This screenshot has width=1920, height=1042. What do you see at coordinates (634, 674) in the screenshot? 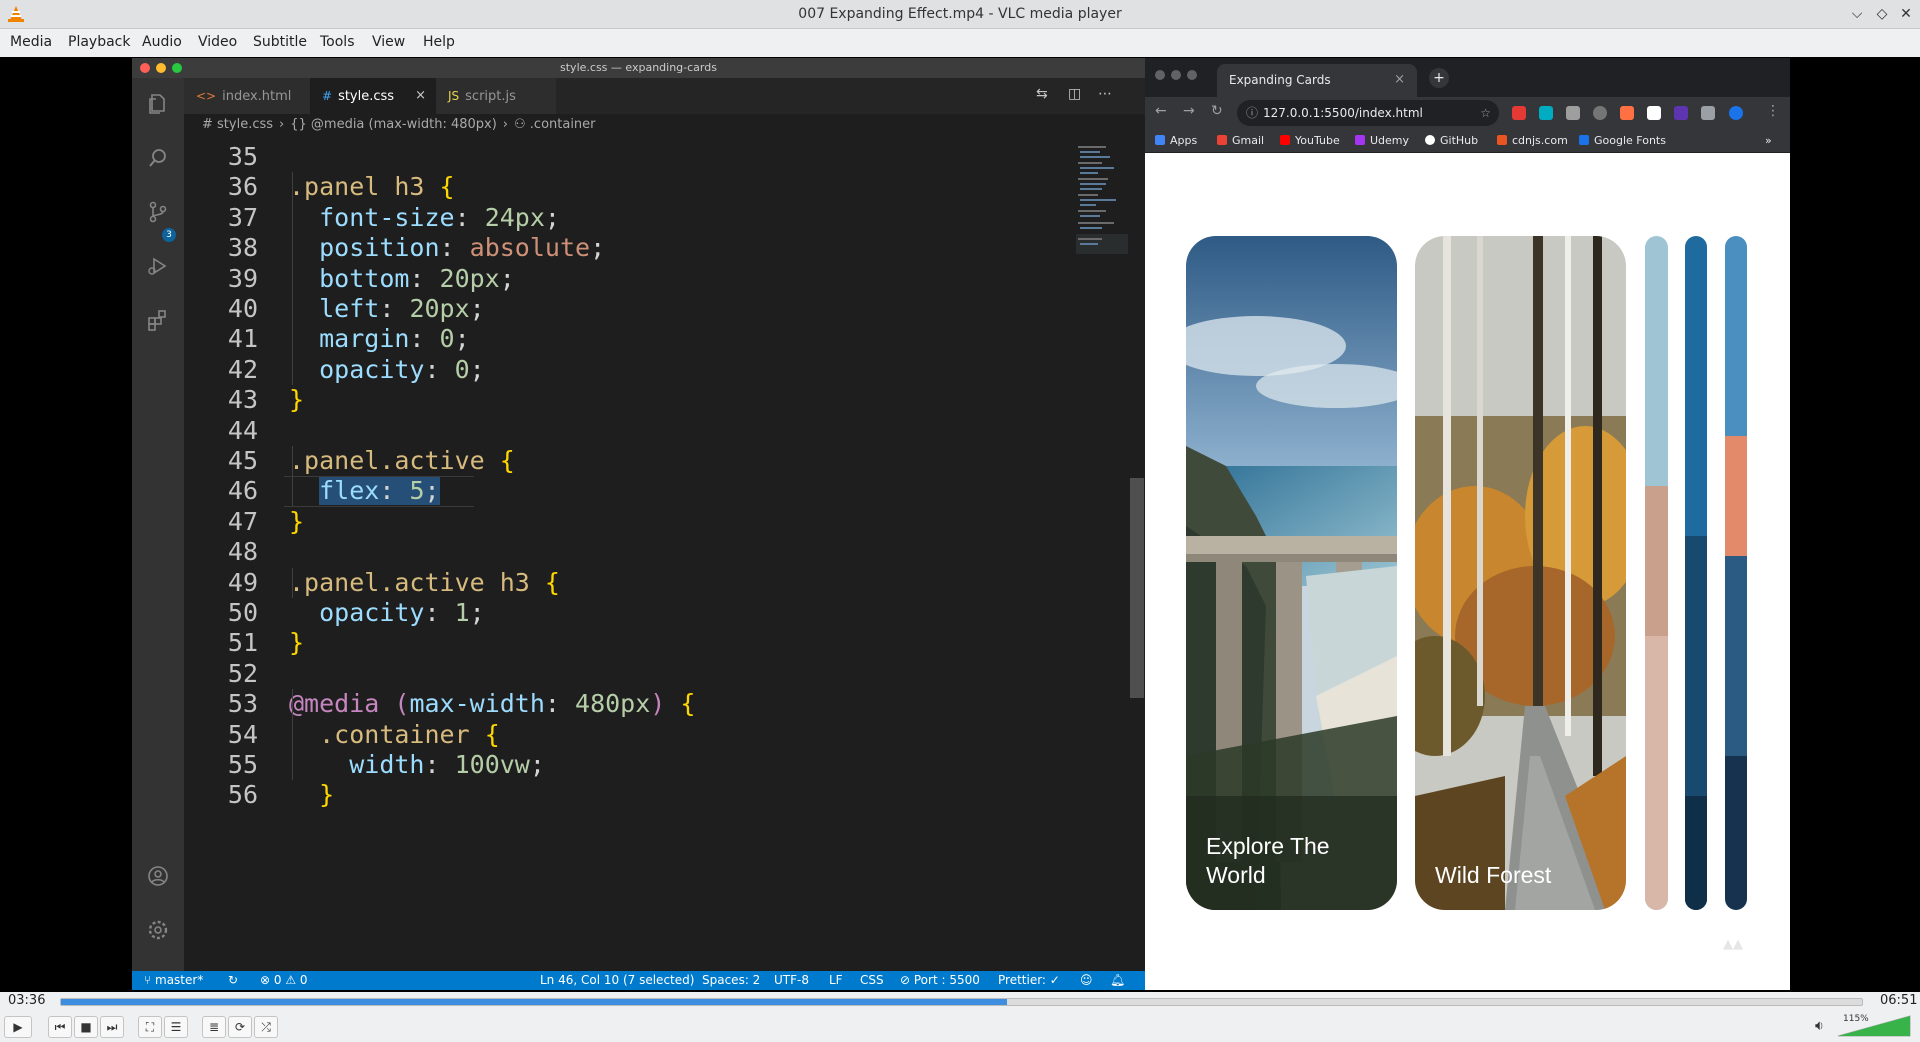
I see `code-line: 52` at bounding box center [634, 674].